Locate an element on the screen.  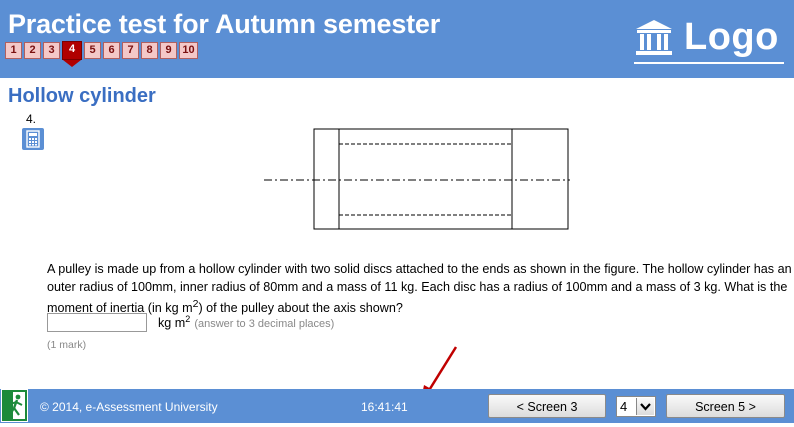
logo-text: Logo is located at coordinates (731, 37).